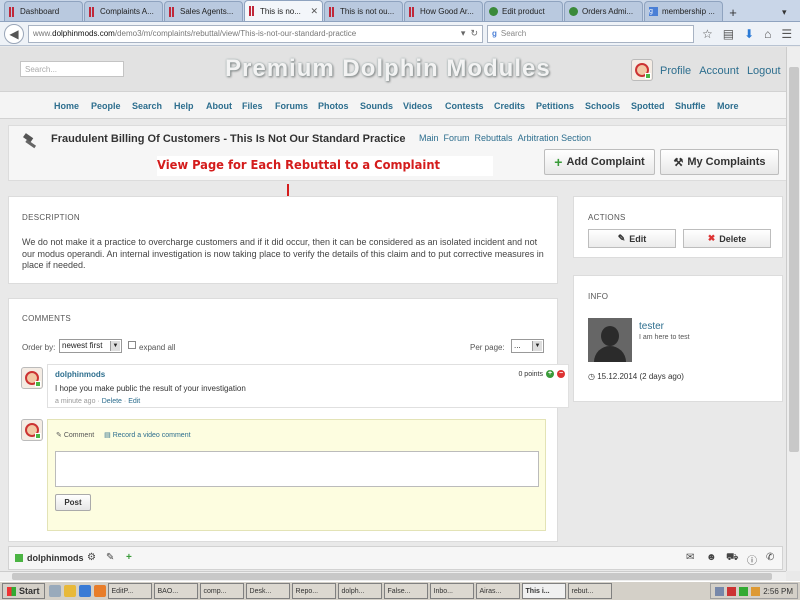 The height and width of the screenshot is (600, 800). What do you see at coordinates (134, 401) in the screenshot?
I see `comment-edit-link: Edit` at bounding box center [134, 401].